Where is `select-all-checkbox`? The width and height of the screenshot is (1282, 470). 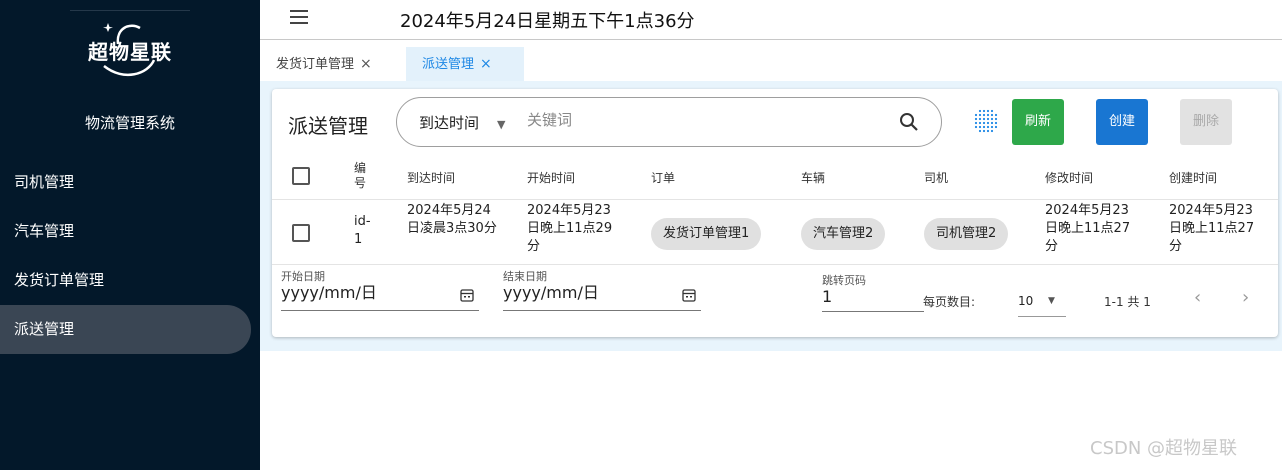 select-all-checkbox is located at coordinates (301, 176).